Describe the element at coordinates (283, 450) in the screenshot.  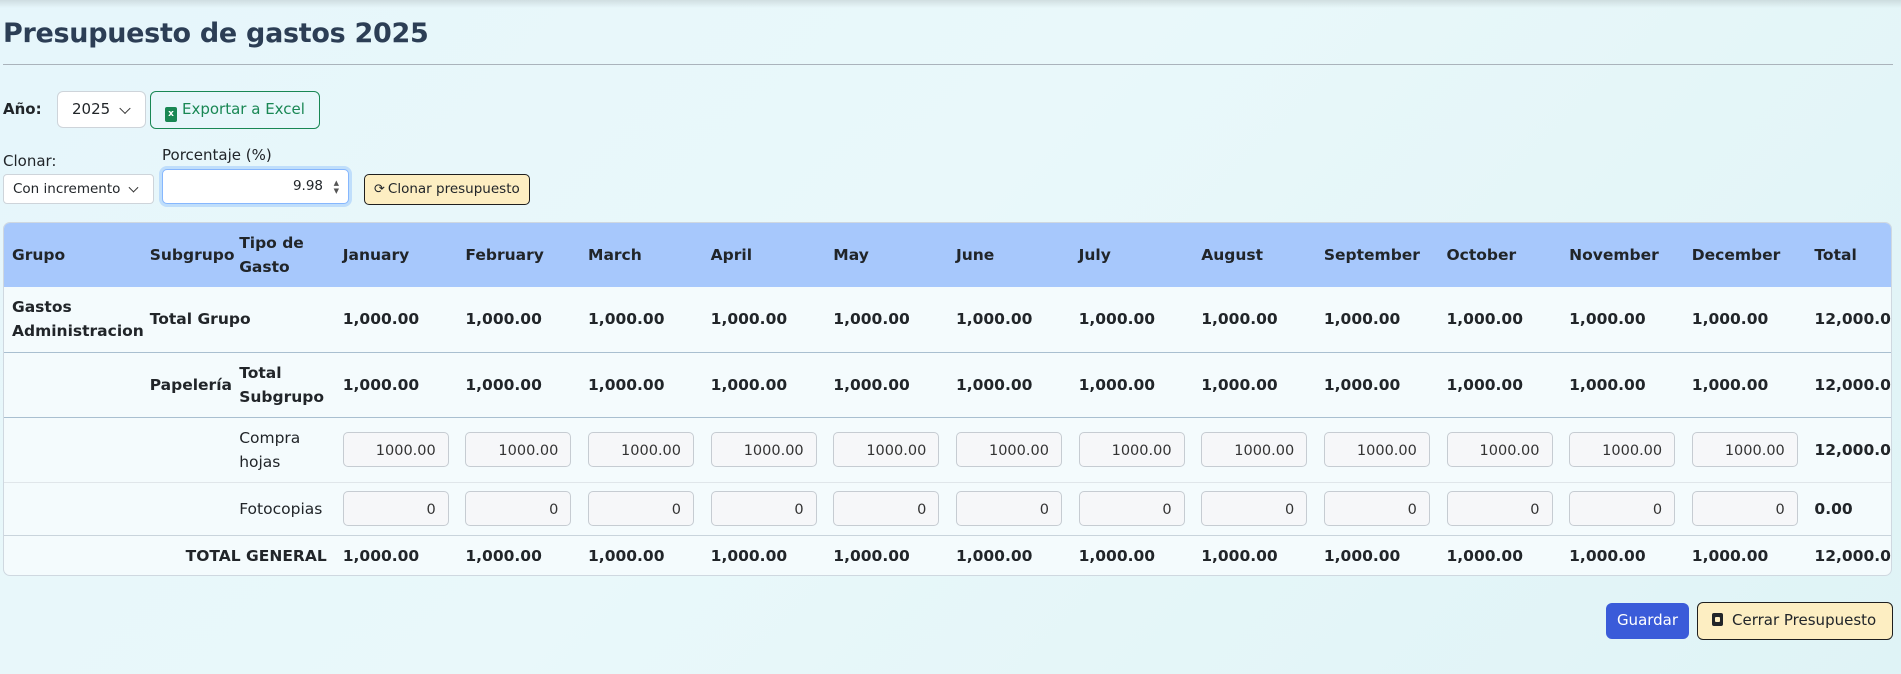
I see `item-name: Compra hojas` at that location.